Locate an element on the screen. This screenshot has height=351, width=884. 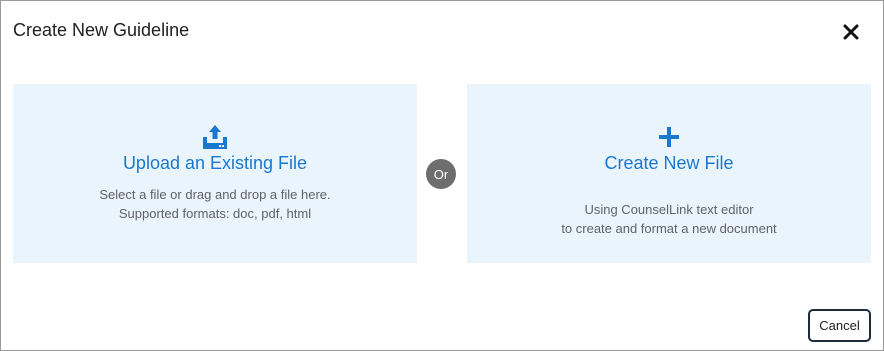
plus-icon is located at coordinates (669, 137).